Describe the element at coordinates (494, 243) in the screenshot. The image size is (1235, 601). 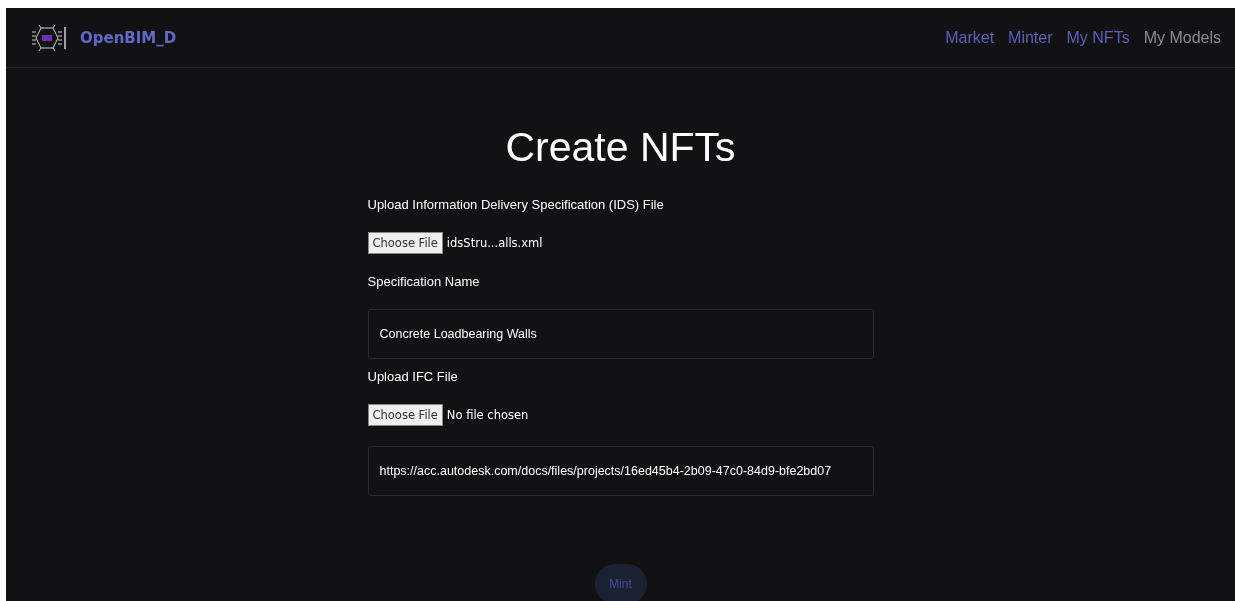
I see `file-name: idsStru...alls.xml` at that location.